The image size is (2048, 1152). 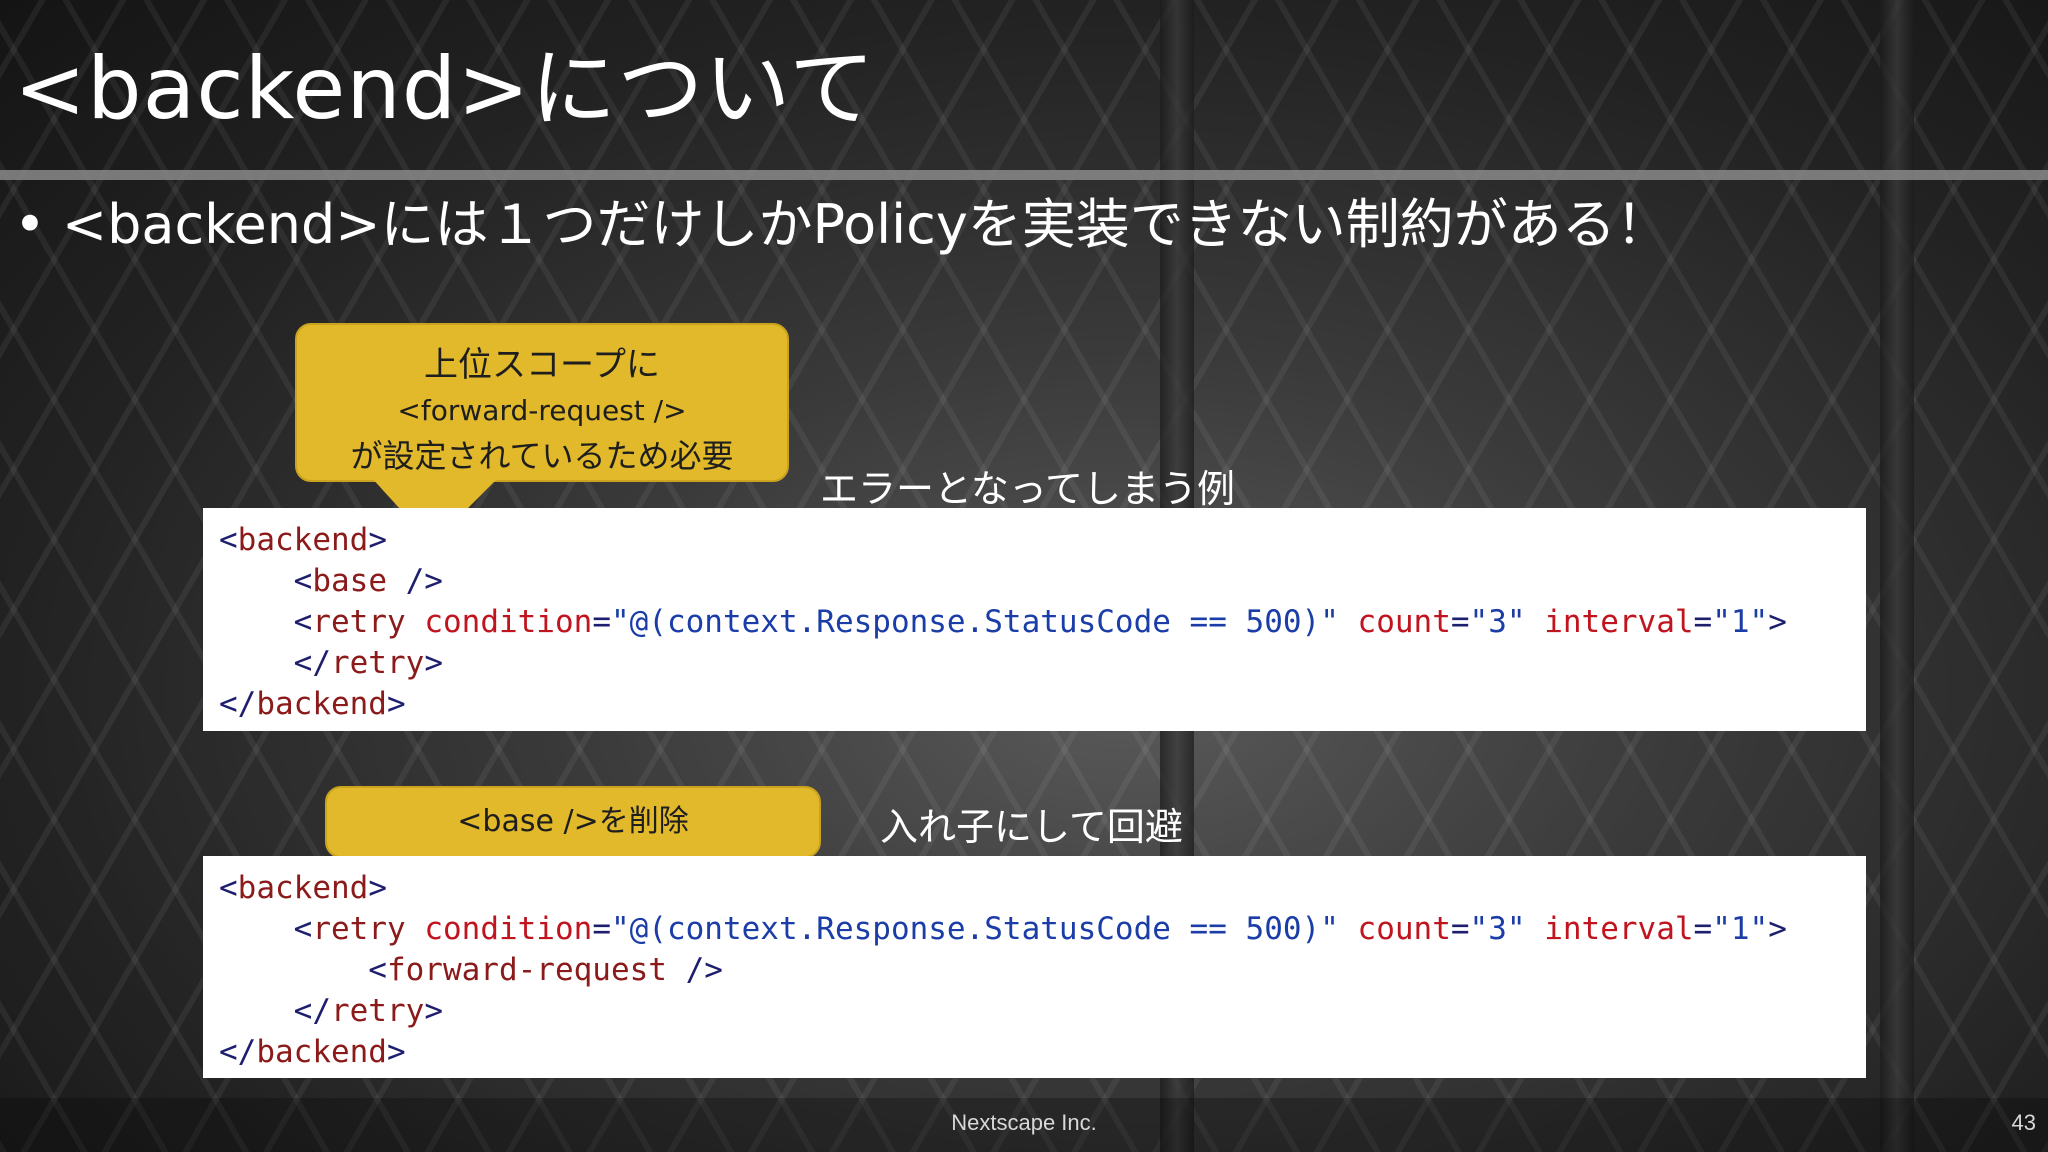 What do you see at coordinates (1034, 581) in the screenshot?
I see `code-line: <base />` at bounding box center [1034, 581].